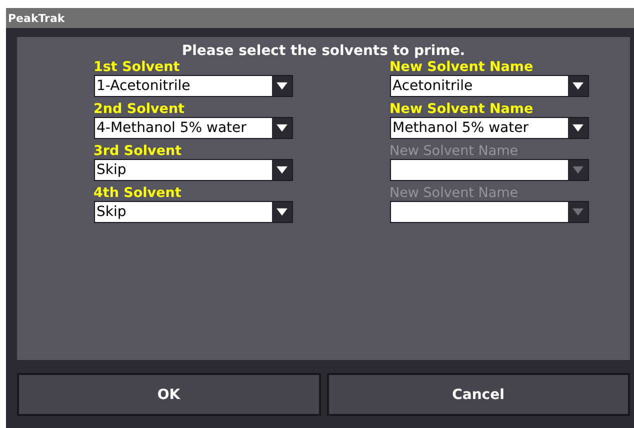 This screenshot has width=634, height=428. Describe the element at coordinates (478, 394) in the screenshot. I see `dialog-button: Cancel` at that location.